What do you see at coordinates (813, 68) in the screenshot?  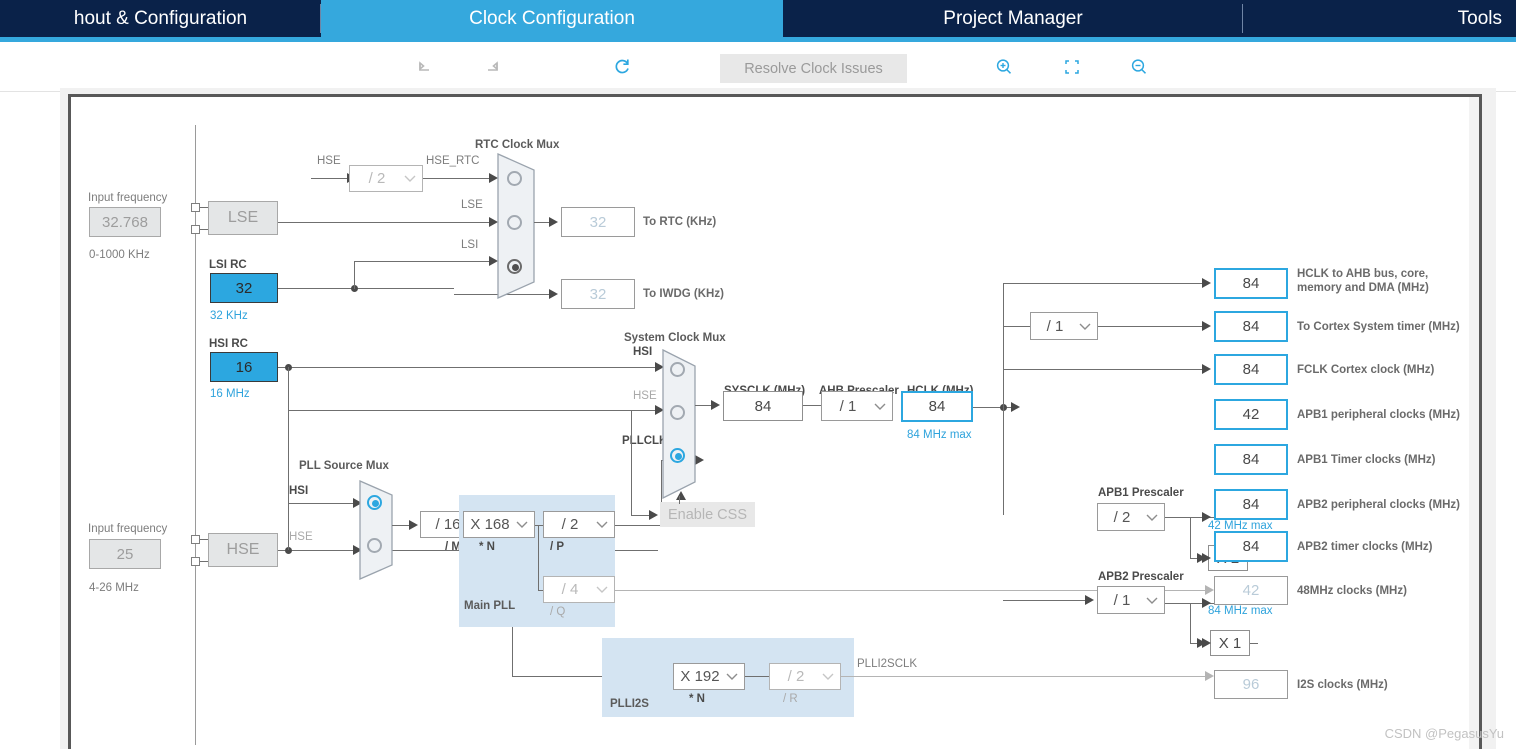 I see `resolve-clock-issues-button: Resolve Clock Issues` at bounding box center [813, 68].